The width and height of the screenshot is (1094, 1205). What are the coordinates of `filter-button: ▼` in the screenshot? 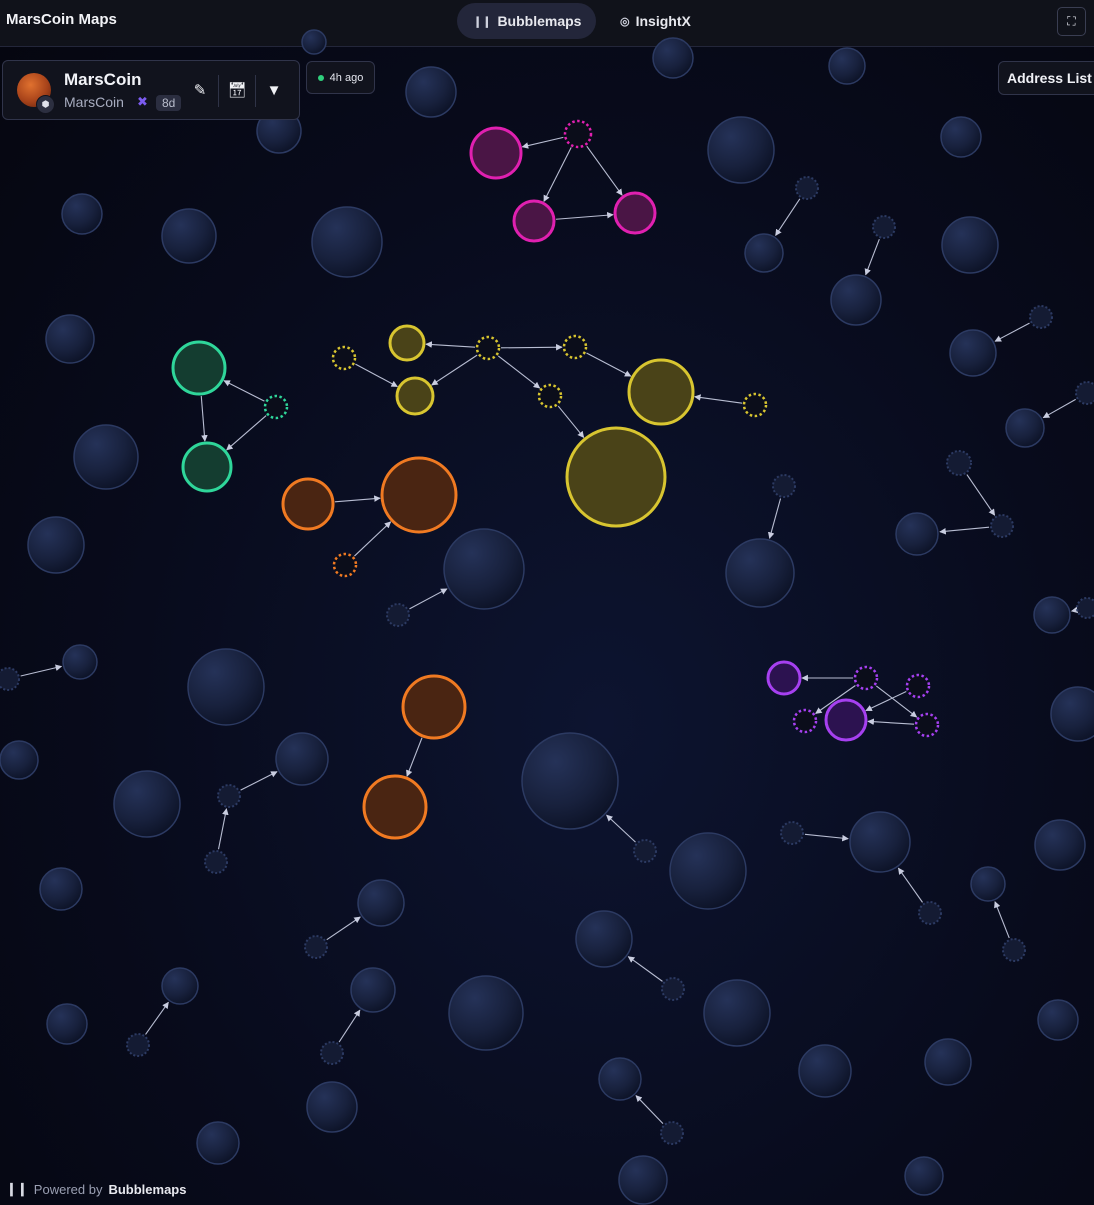 It's located at (274, 90).